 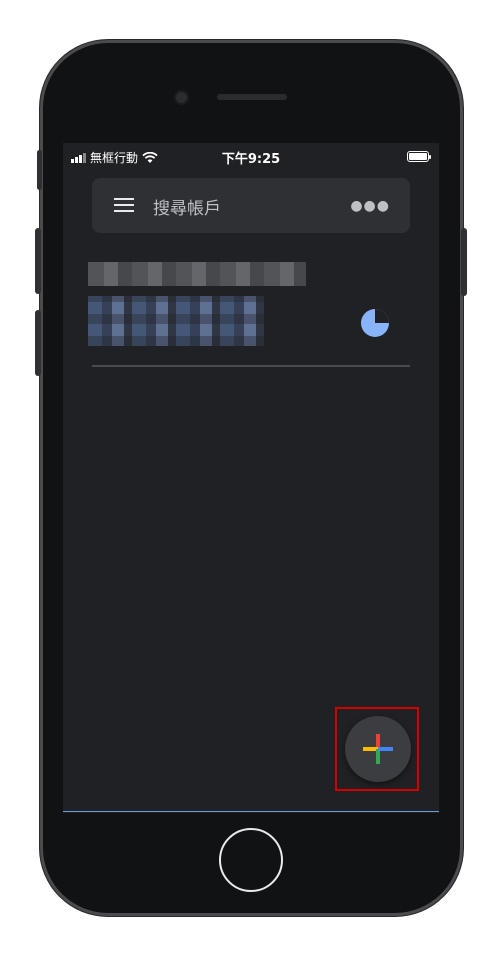 What do you see at coordinates (187, 206) in the screenshot?
I see `search-placeholder: 搜尋帳戶` at bounding box center [187, 206].